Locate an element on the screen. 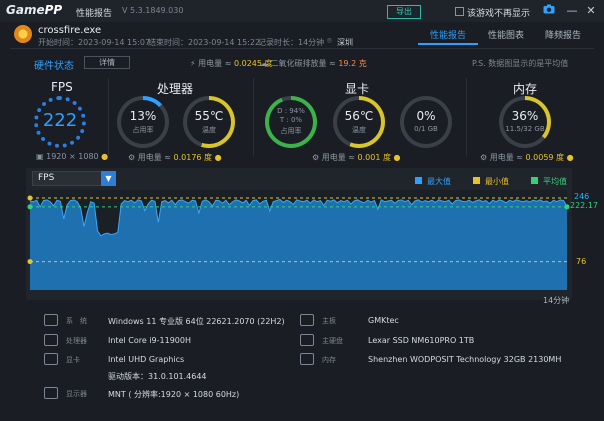 The height and width of the screenshot is (421, 604). location: 深圳 is located at coordinates (345, 42).